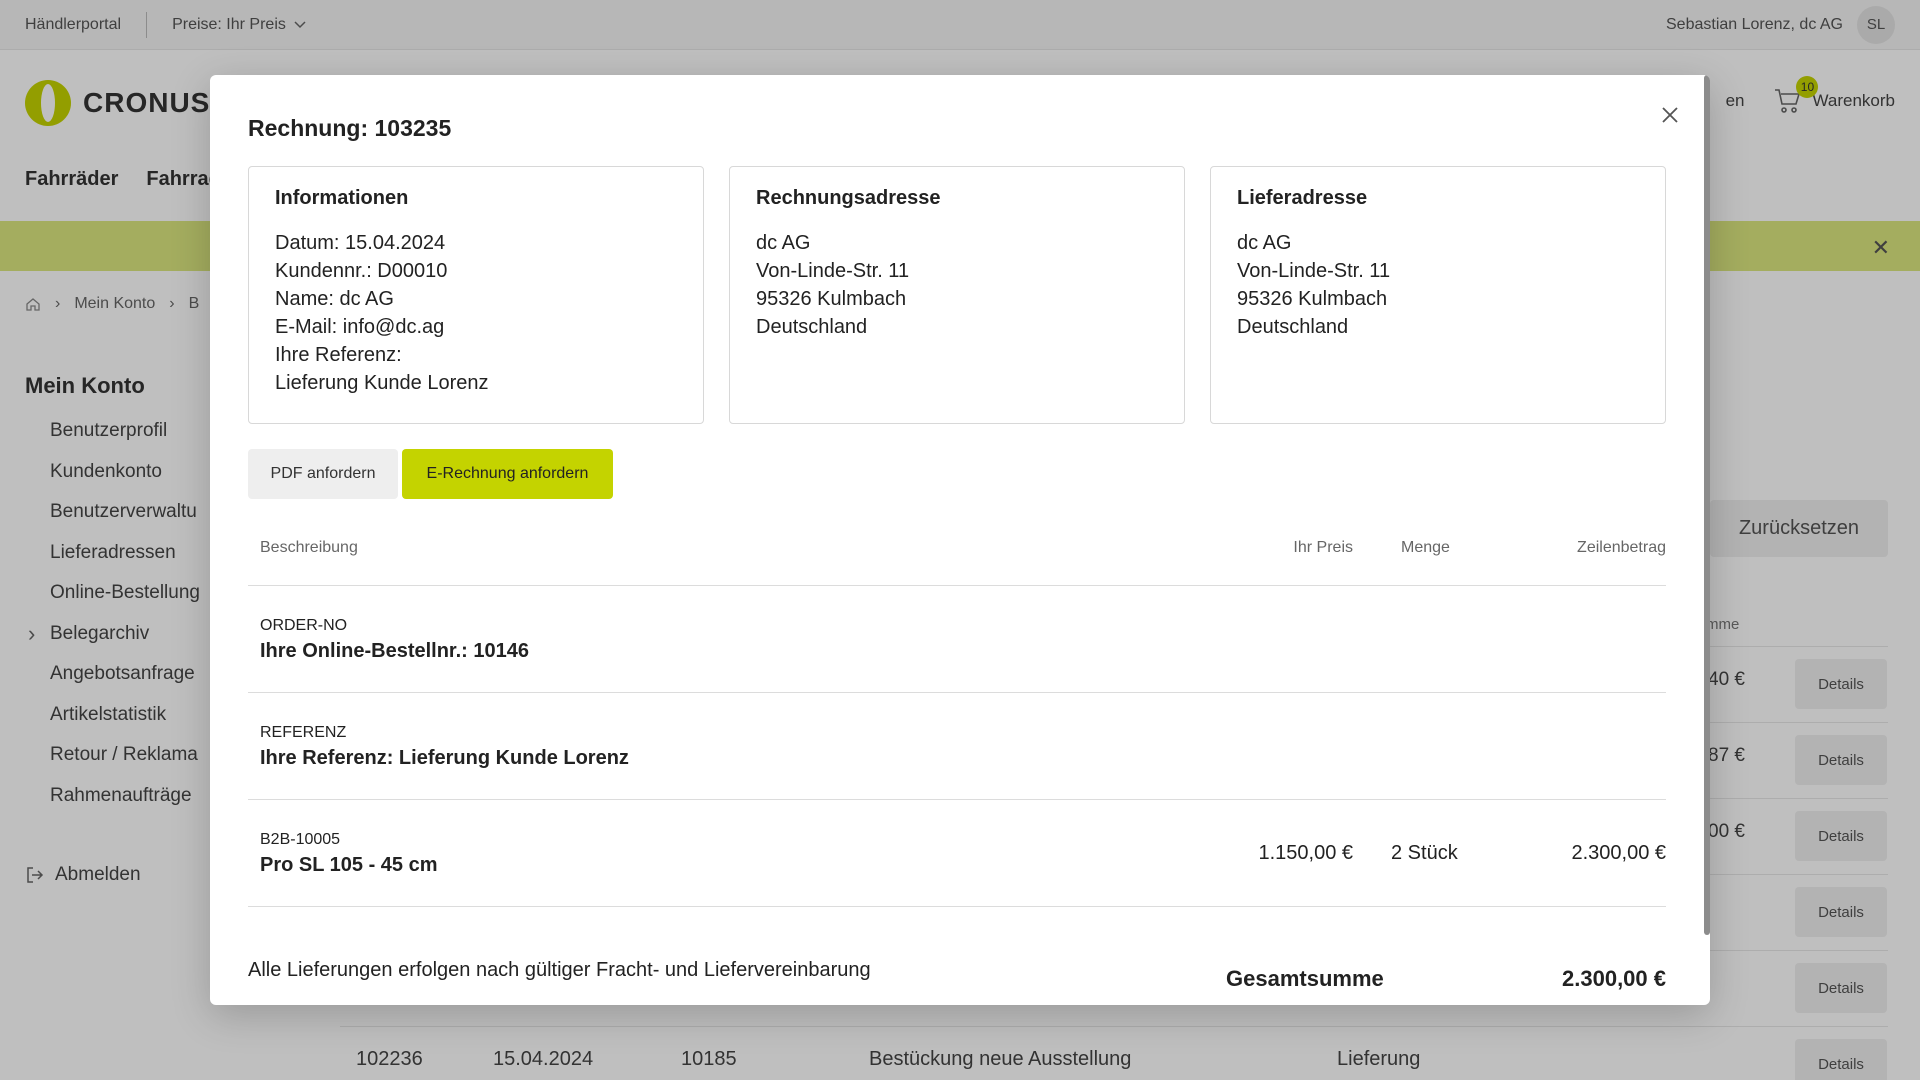  What do you see at coordinates (1614, 978) in the screenshot?
I see `grand-total-value: 2.300,00 €` at bounding box center [1614, 978].